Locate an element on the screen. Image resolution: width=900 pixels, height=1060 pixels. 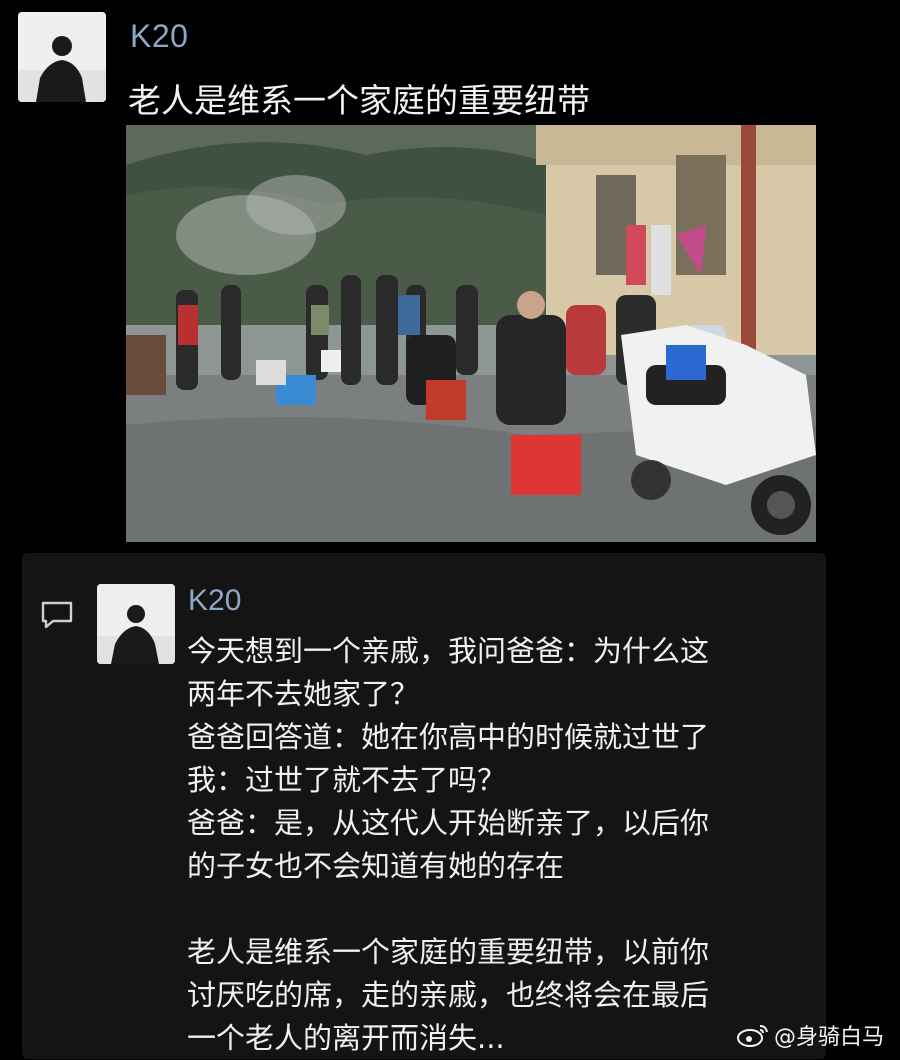
post-username: K20 is located at coordinates (159, 36).